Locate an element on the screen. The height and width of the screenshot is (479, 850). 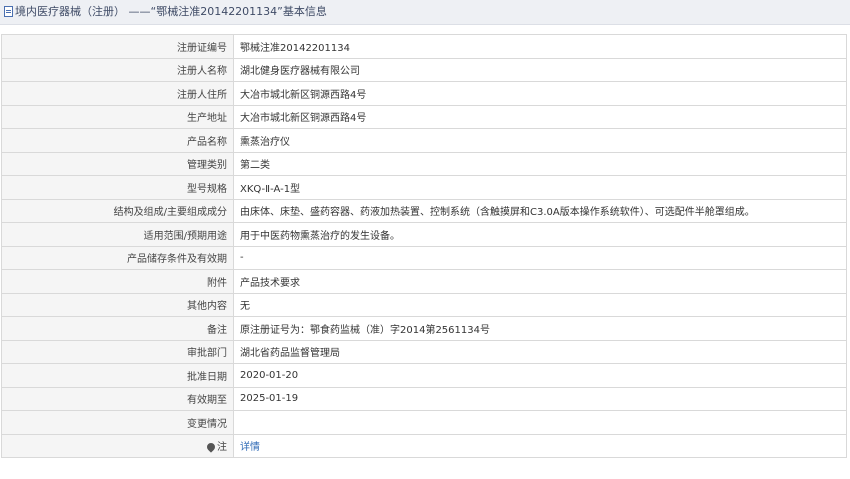
field-value is located at coordinates (540, 422).